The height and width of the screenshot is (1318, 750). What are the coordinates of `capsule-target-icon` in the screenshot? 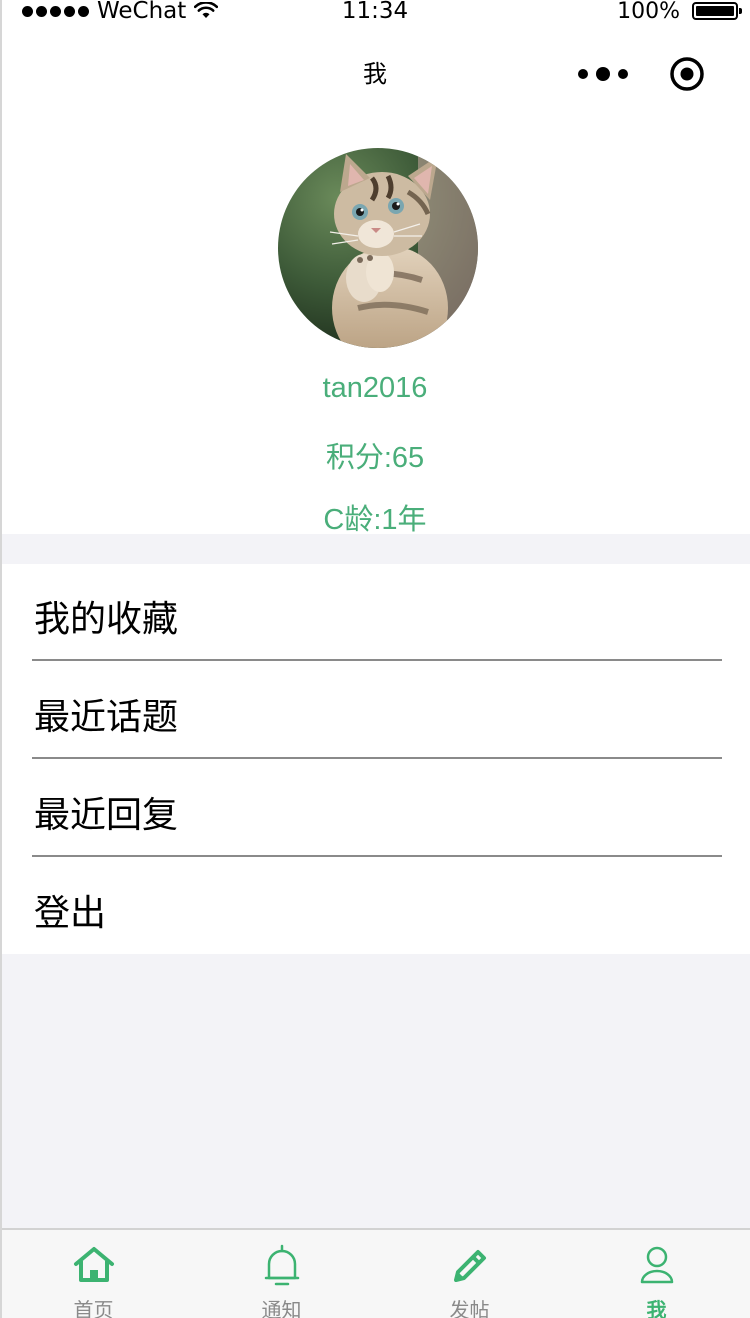 It's located at (687, 74).